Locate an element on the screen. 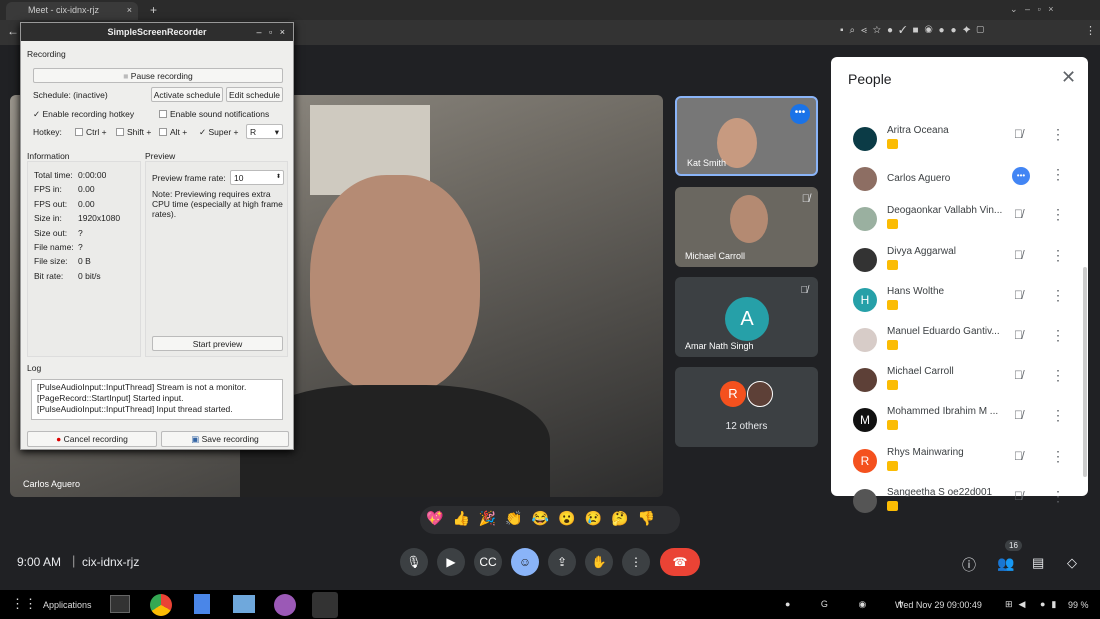  leave-call-icon: ☎ is located at coordinates (680, 562).